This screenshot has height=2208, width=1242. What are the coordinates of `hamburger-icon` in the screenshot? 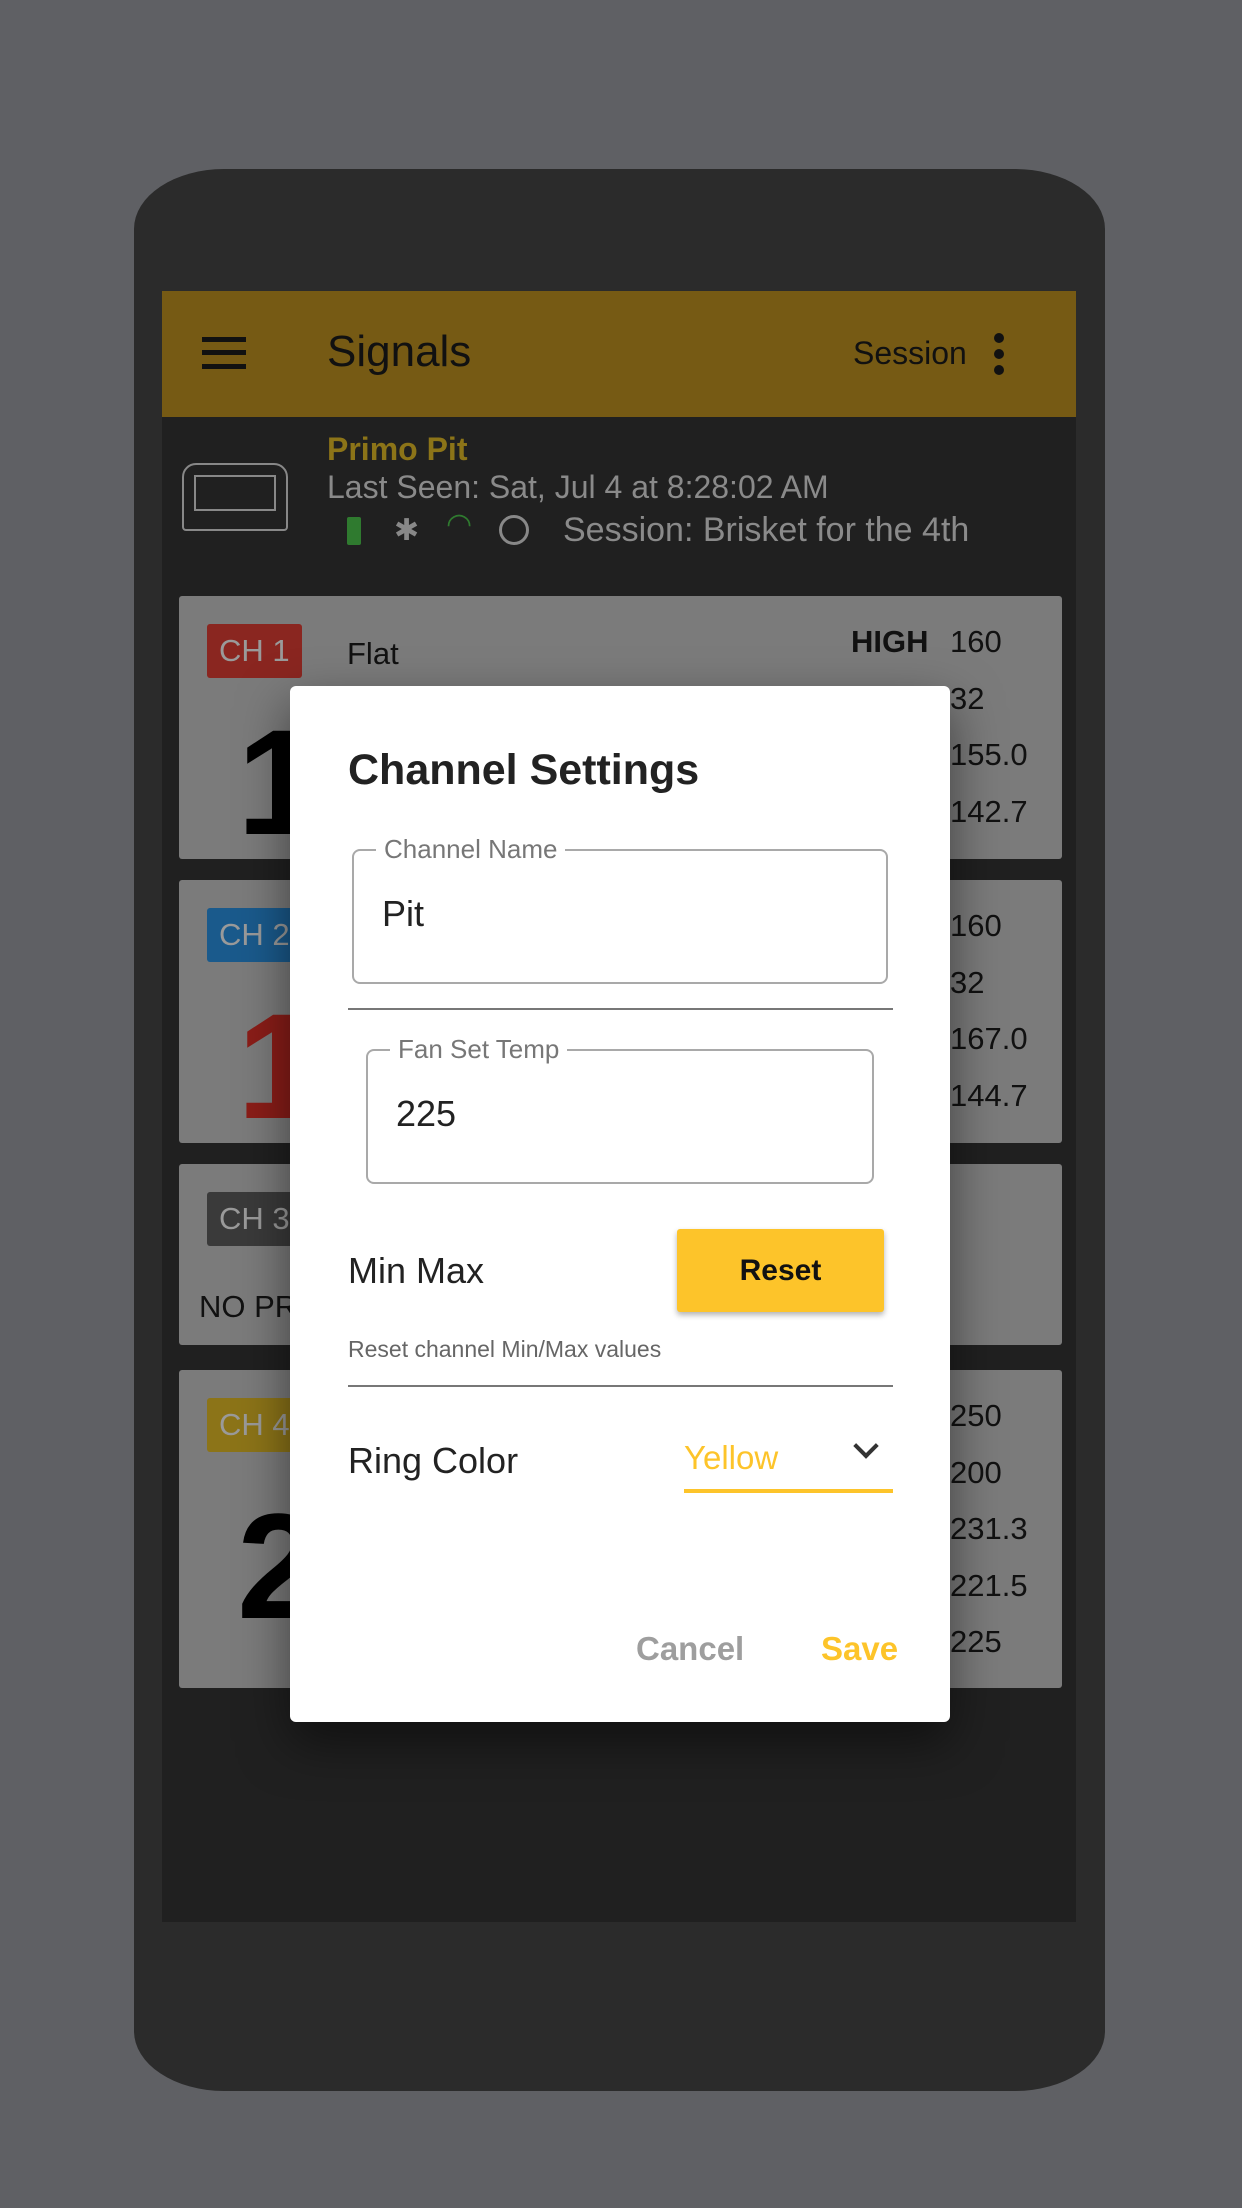 It's located at (224, 353).